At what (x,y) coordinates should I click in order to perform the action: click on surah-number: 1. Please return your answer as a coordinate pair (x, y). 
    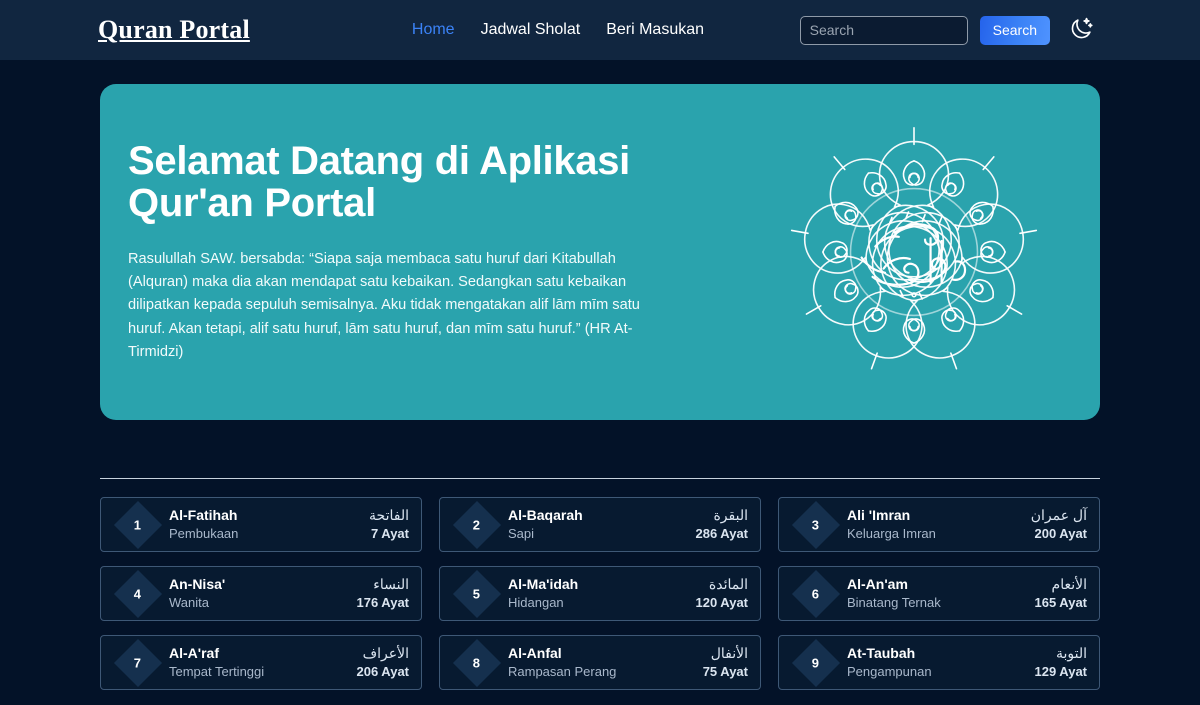
    Looking at the image, I should click on (138, 524).